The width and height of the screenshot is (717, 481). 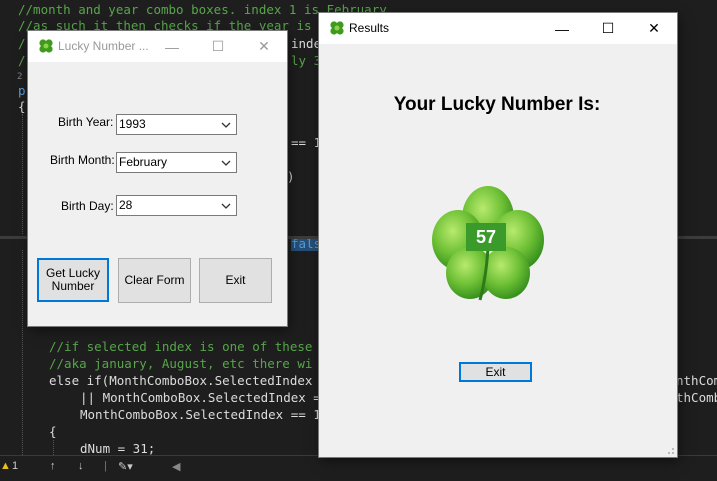 What do you see at coordinates (81, 466) in the screenshot?
I see `navigate-down-icon: ↓` at bounding box center [81, 466].